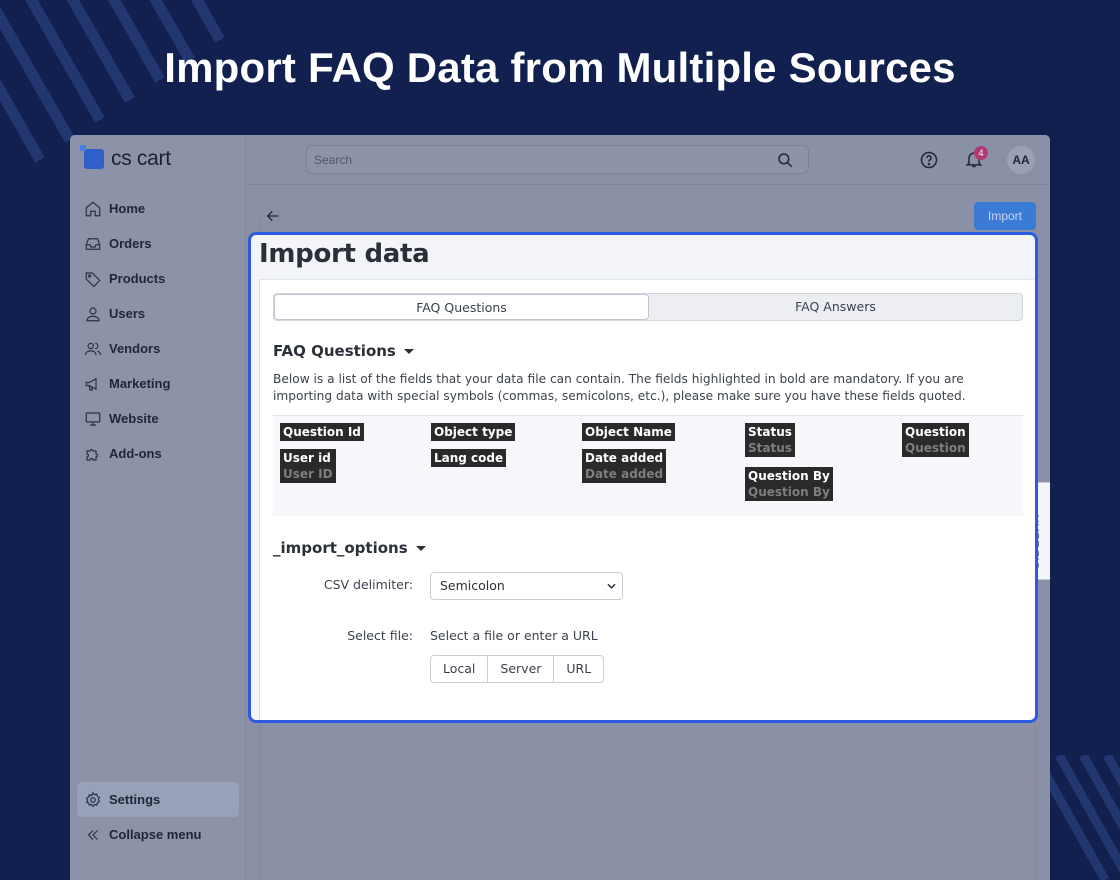  What do you see at coordinates (141, 158) in the screenshot?
I see `logo-text: cs cart` at bounding box center [141, 158].